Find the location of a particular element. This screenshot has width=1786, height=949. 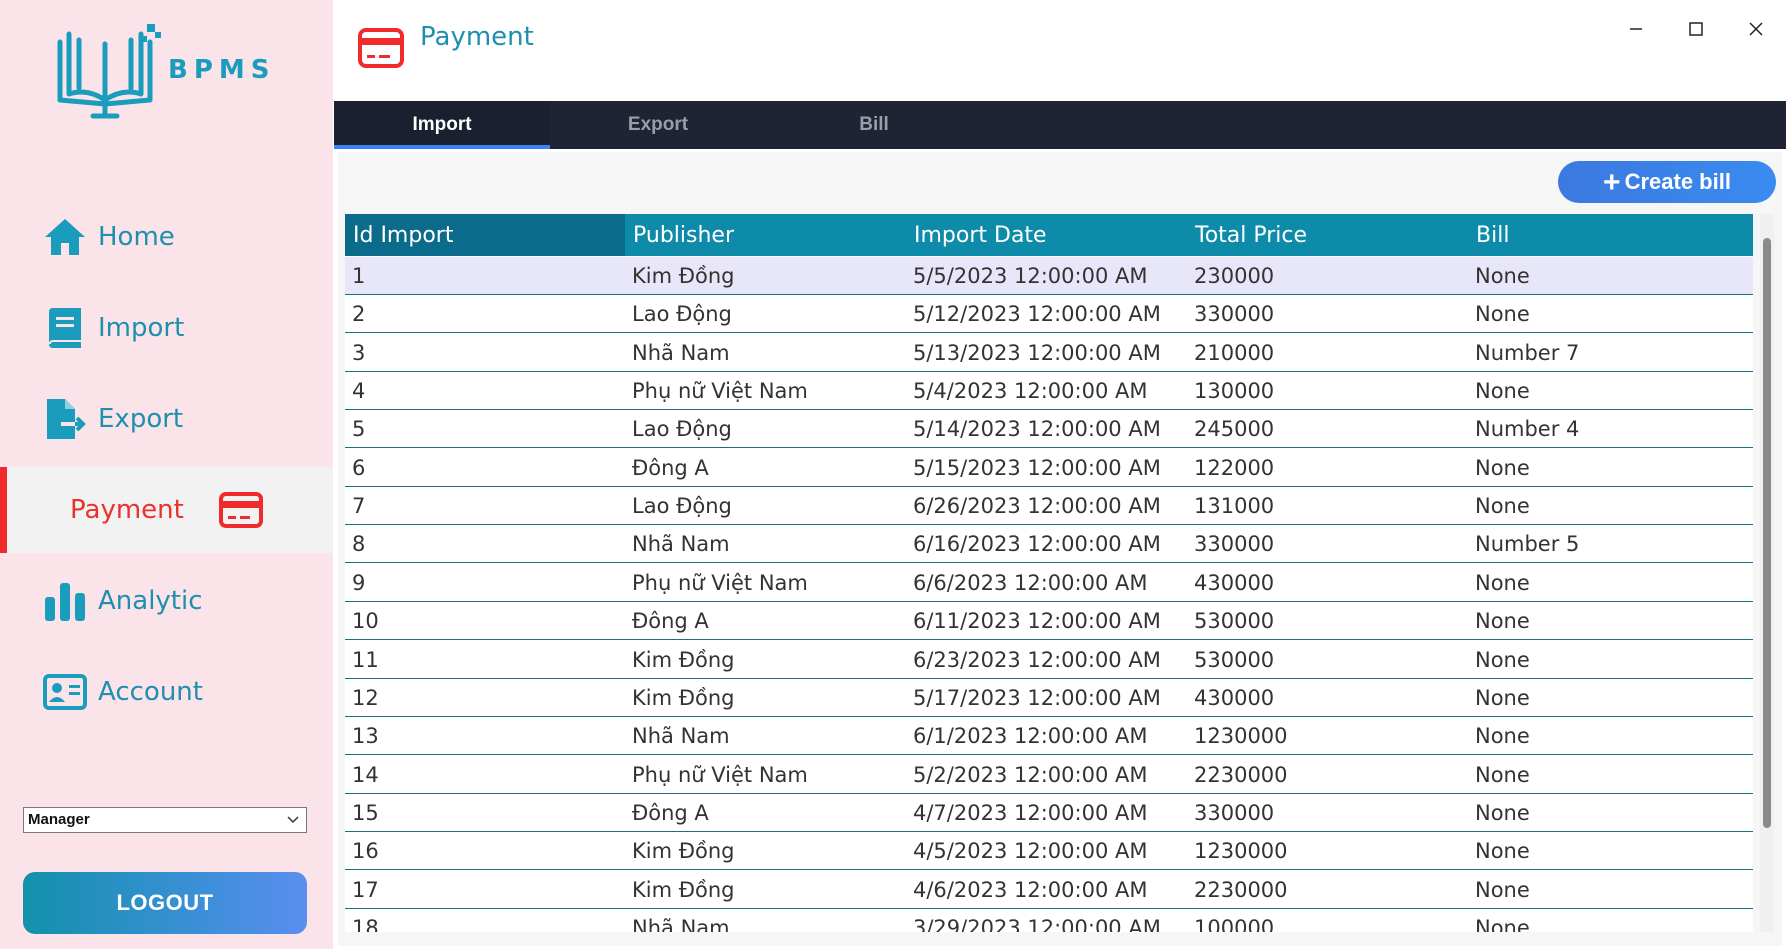

vertical-scrollbar is located at coordinates (1767, 573).